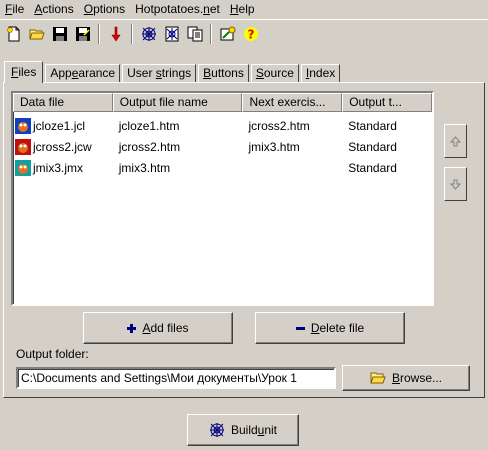 This screenshot has height=450, width=488. I want to click on delete-file-label-key: D, so click(315, 328).